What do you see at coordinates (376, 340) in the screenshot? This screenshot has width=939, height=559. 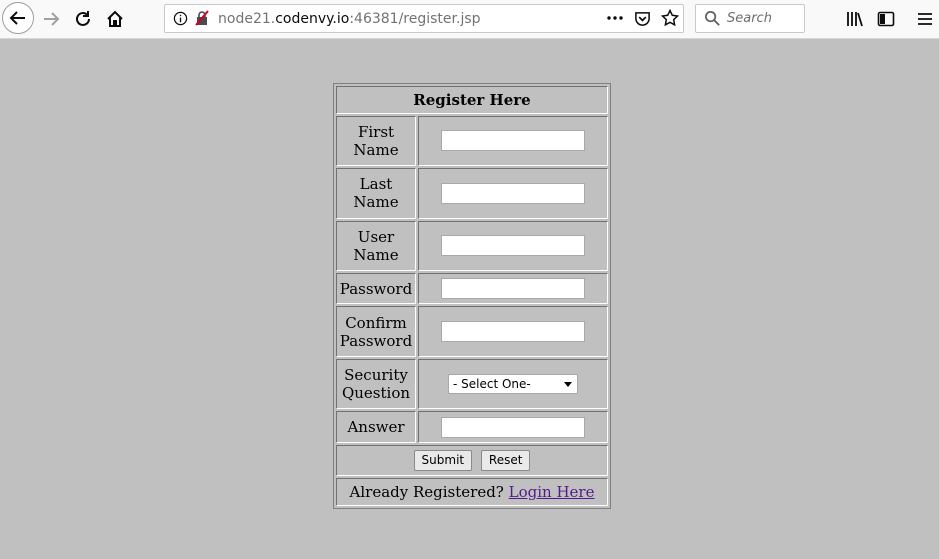 I see `confirm-password-label-line2: Password` at bounding box center [376, 340].